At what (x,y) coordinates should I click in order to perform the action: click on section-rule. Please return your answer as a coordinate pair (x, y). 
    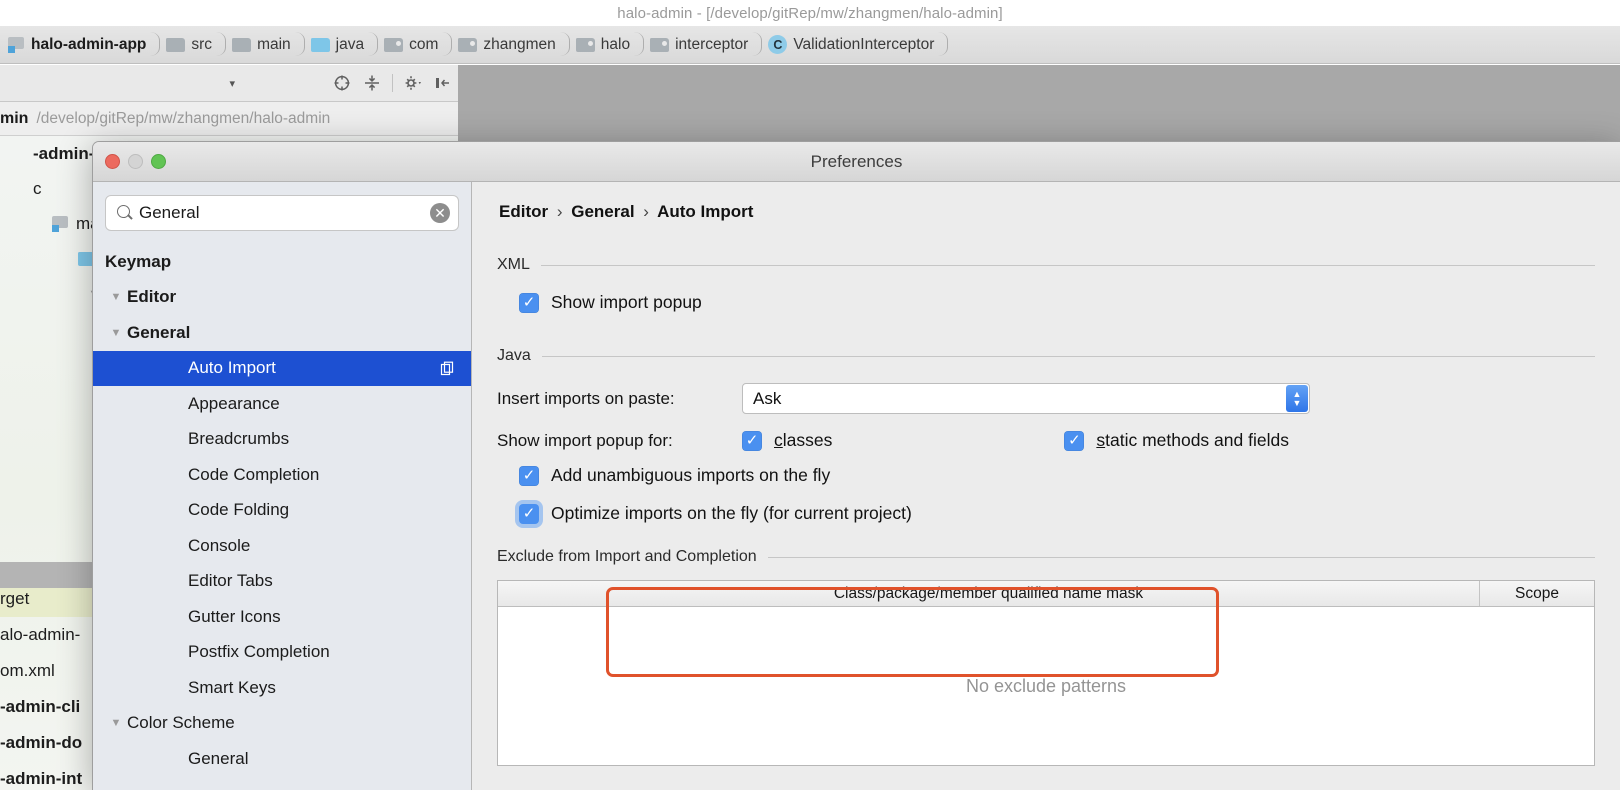
    Looking at the image, I should click on (1067, 265).